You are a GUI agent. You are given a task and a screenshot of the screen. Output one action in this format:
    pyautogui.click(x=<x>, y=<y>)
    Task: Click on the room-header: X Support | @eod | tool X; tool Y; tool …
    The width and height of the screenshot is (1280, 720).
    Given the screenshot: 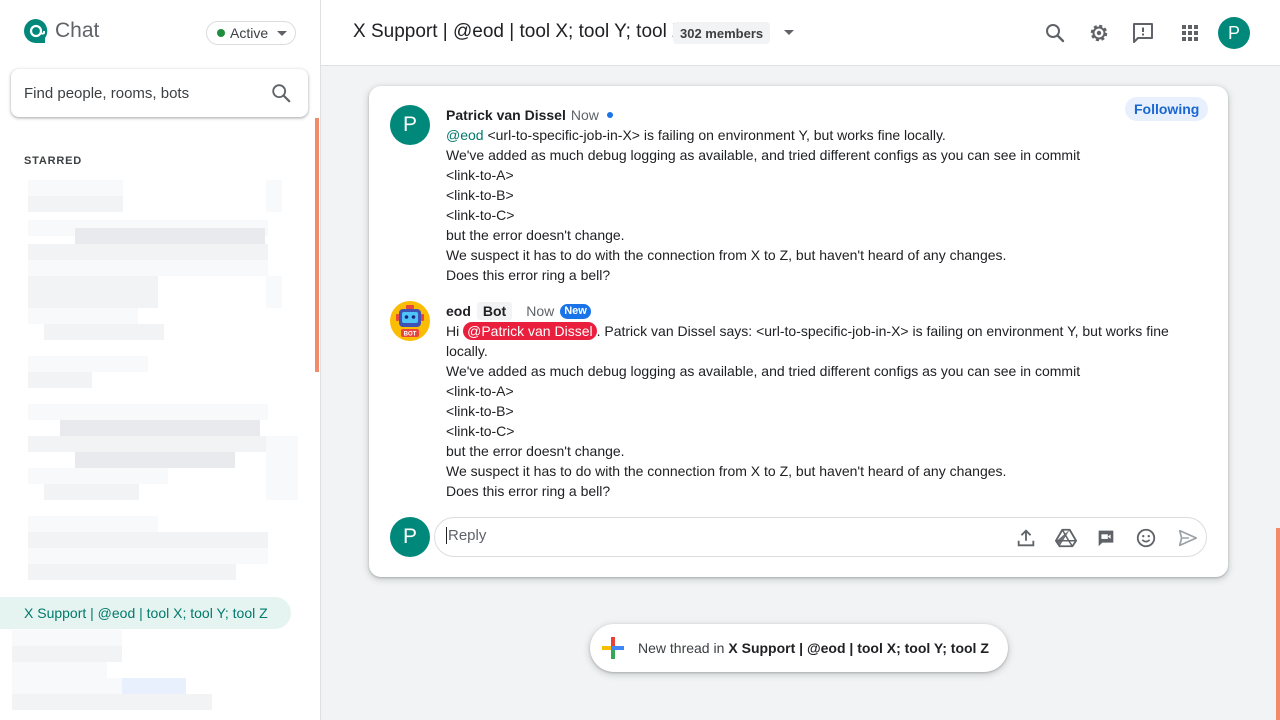 What is the action you would take?
    pyautogui.click(x=800, y=33)
    